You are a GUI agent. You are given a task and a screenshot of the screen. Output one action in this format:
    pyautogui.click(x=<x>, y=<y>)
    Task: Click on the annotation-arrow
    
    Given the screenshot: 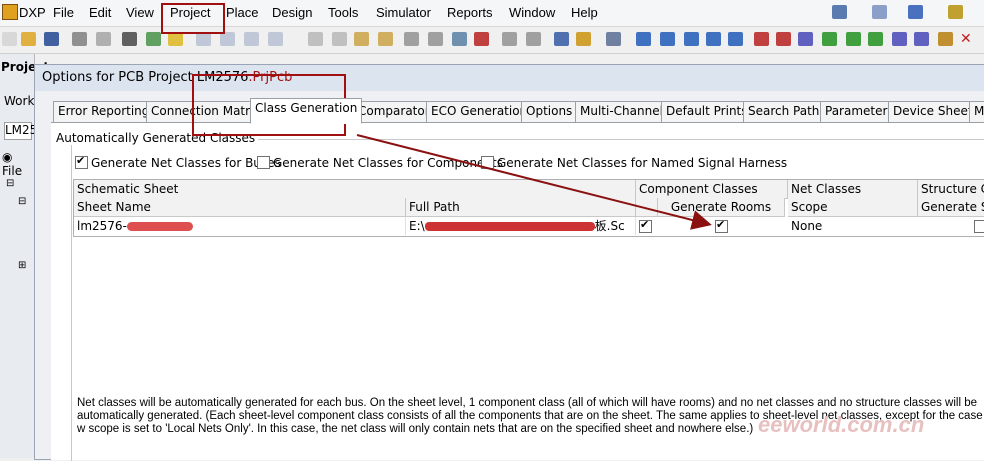 What is the action you would take?
    pyautogui.click(x=534, y=182)
    